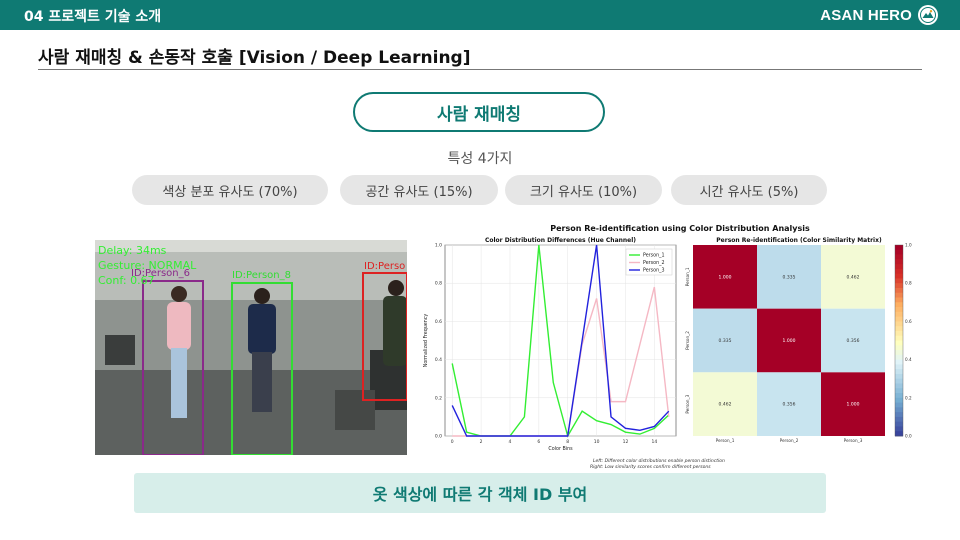 The image size is (960, 540). What do you see at coordinates (452, 442) in the screenshot?
I see `x-tick-label: 0` at bounding box center [452, 442].